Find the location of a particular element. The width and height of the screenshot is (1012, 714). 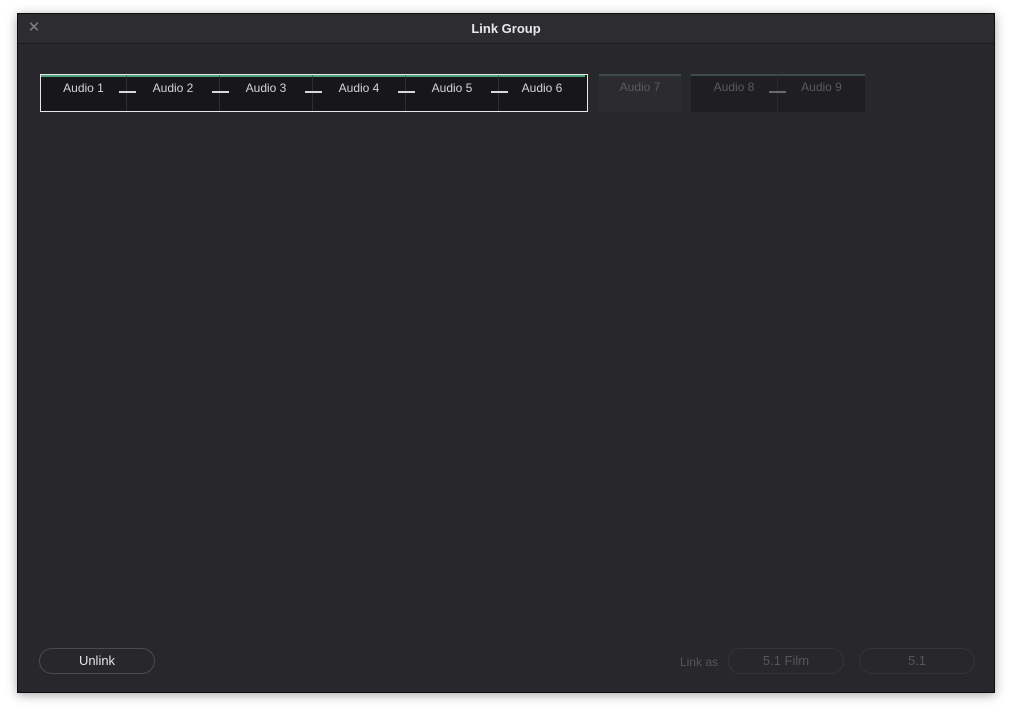

track-label: Audio 9 is located at coordinates (821, 87).